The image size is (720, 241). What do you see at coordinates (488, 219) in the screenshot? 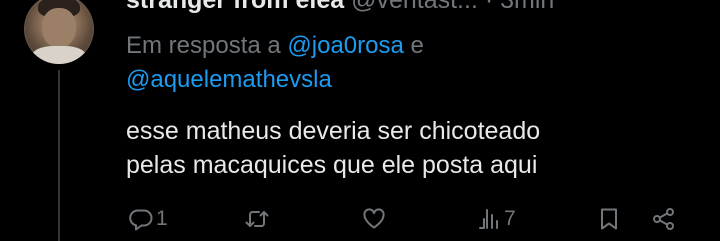
I see `views-icon` at bounding box center [488, 219].